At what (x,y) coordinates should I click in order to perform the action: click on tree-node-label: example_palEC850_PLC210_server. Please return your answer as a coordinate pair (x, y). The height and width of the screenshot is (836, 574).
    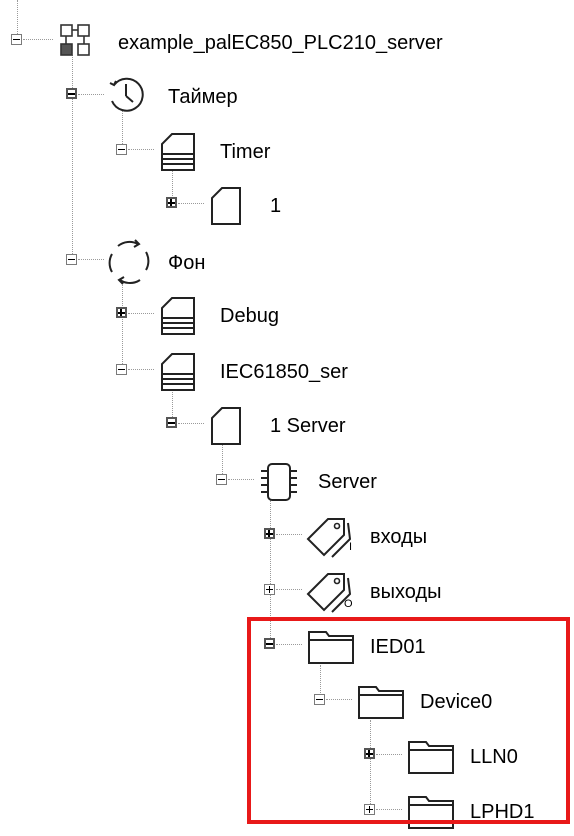
    Looking at the image, I should click on (280, 43).